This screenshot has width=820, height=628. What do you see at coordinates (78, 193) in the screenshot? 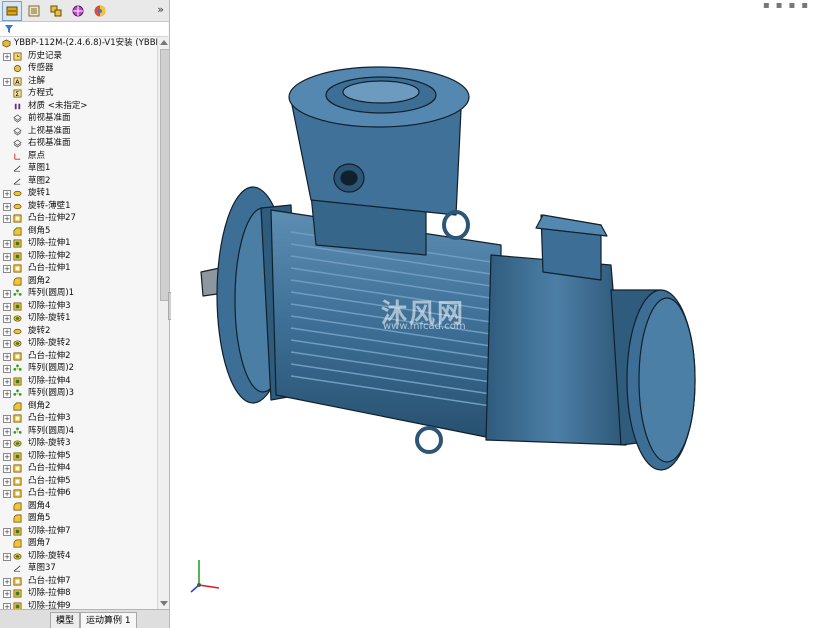
I see `tree-item: + 旋转1` at bounding box center [78, 193].